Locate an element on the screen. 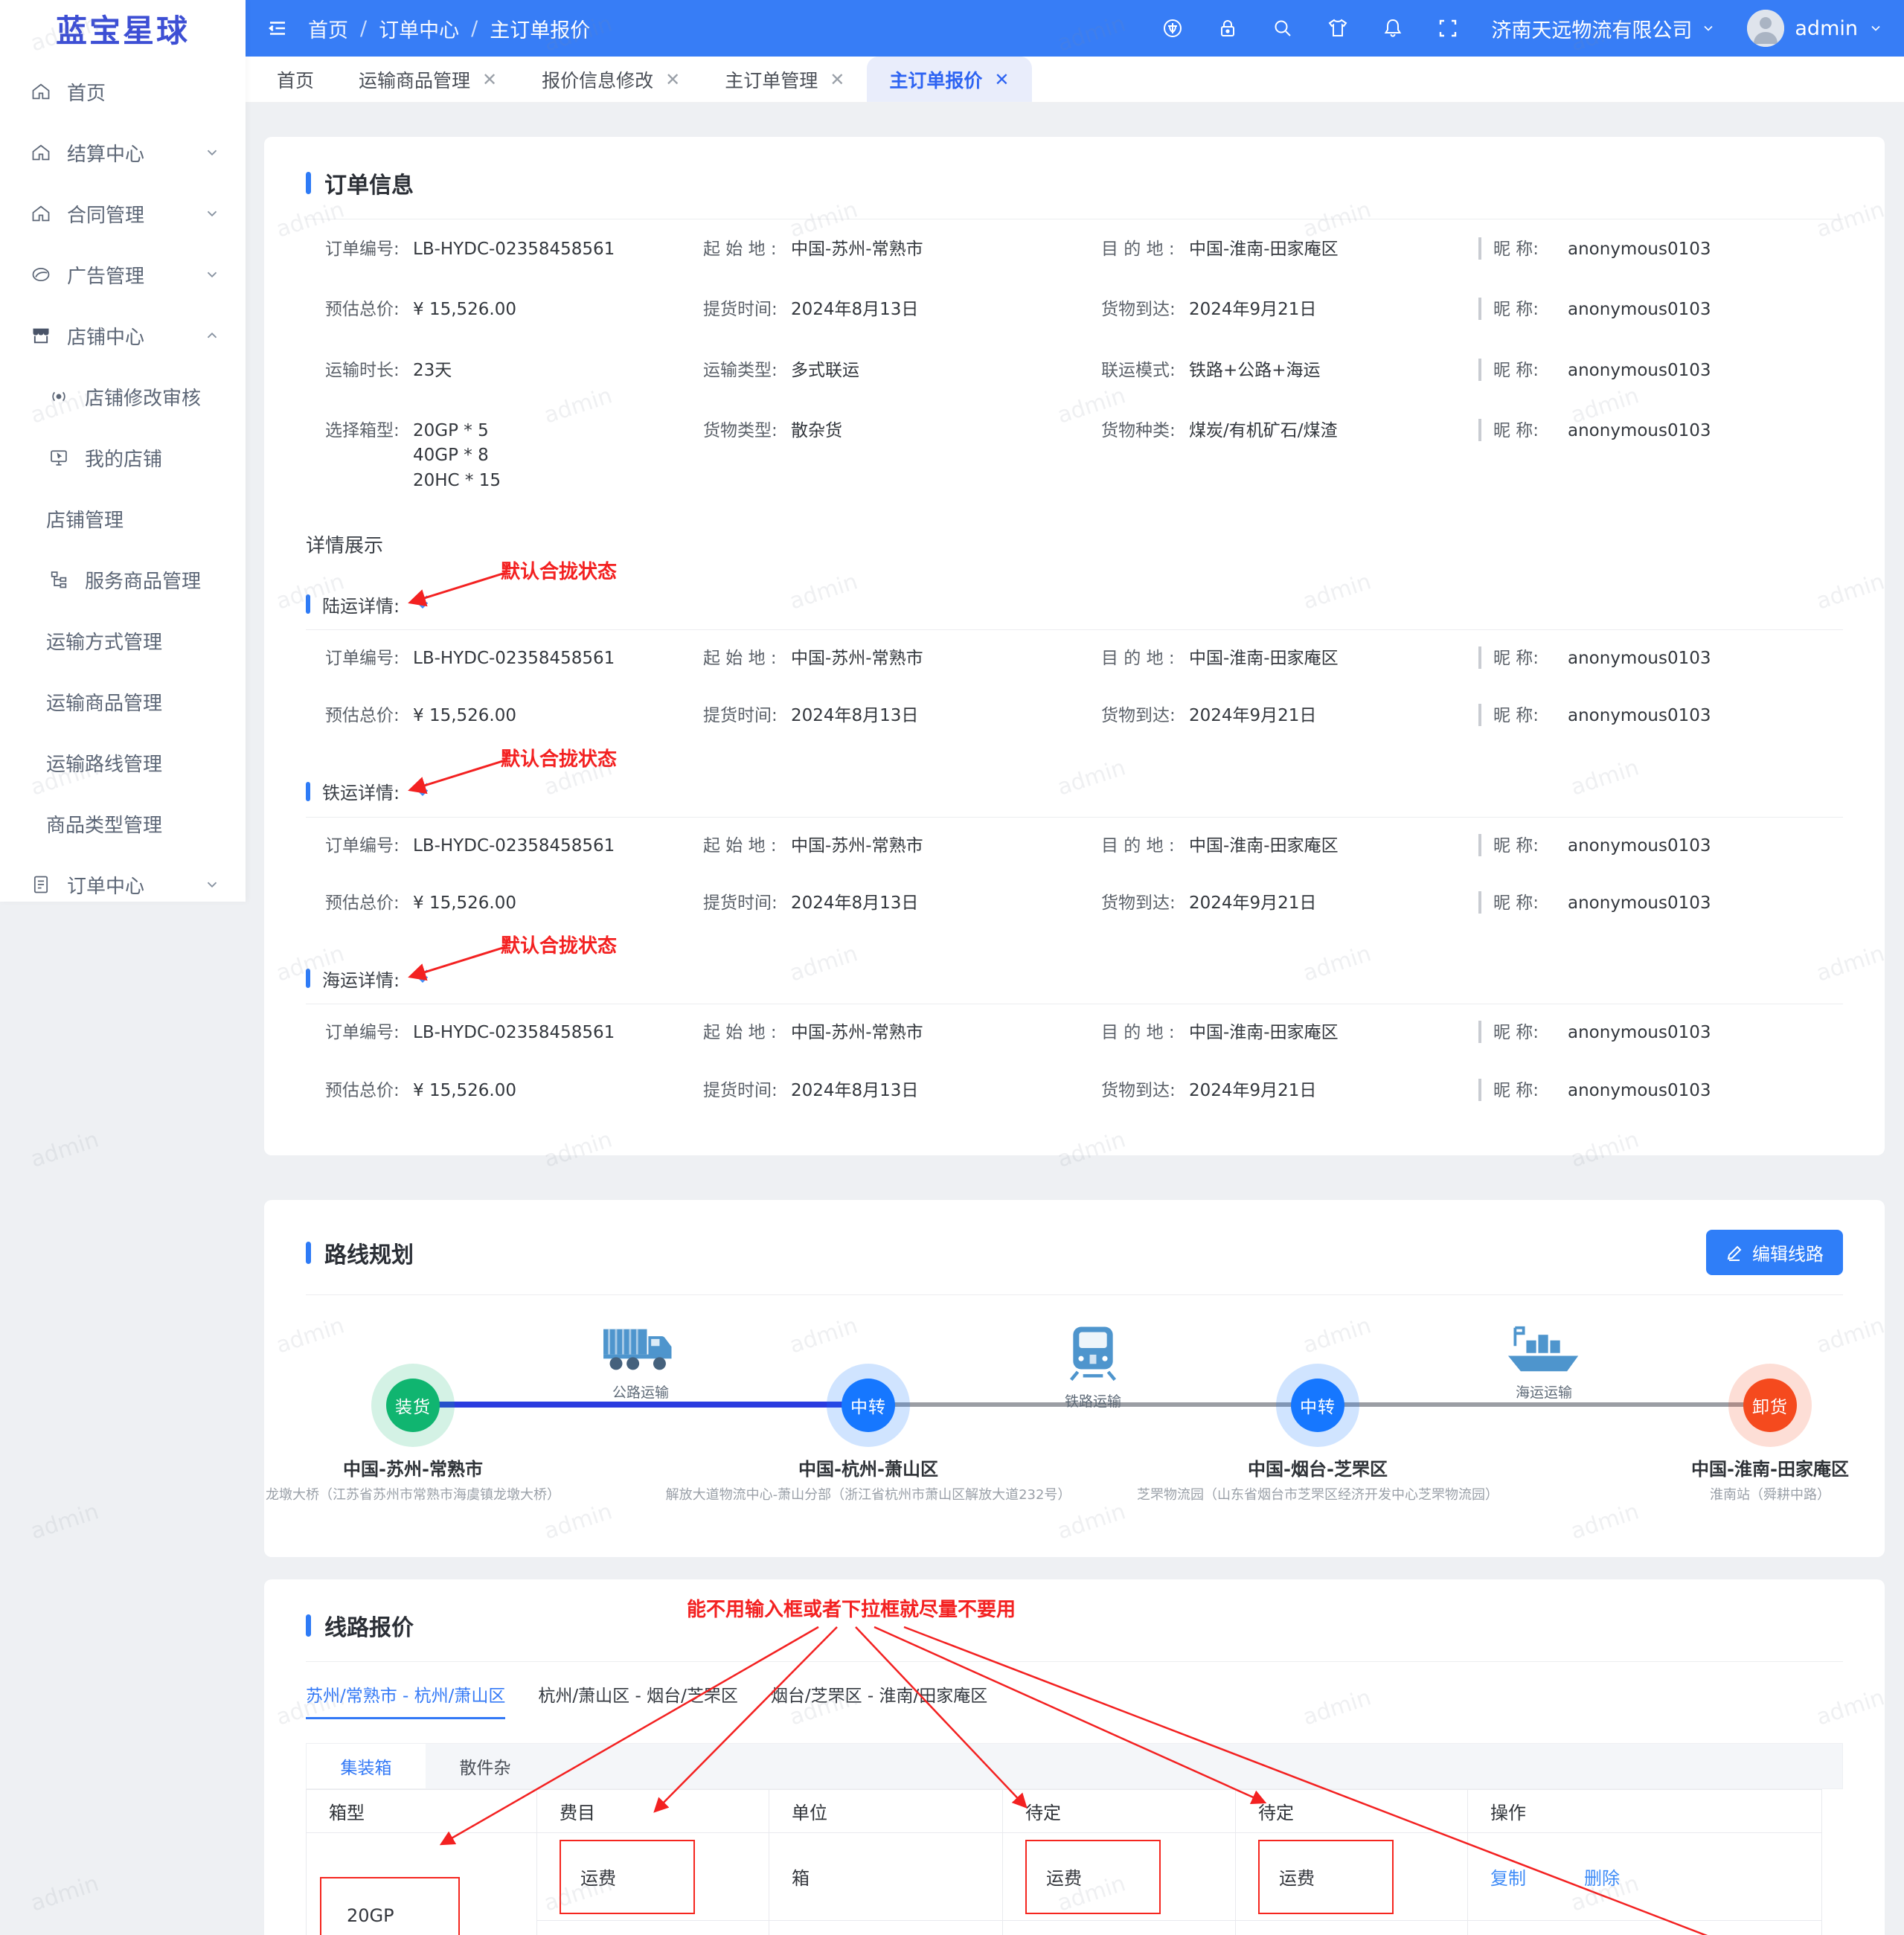  tab-main-order-quote: 主订单报价 ✕ is located at coordinates (949, 79).